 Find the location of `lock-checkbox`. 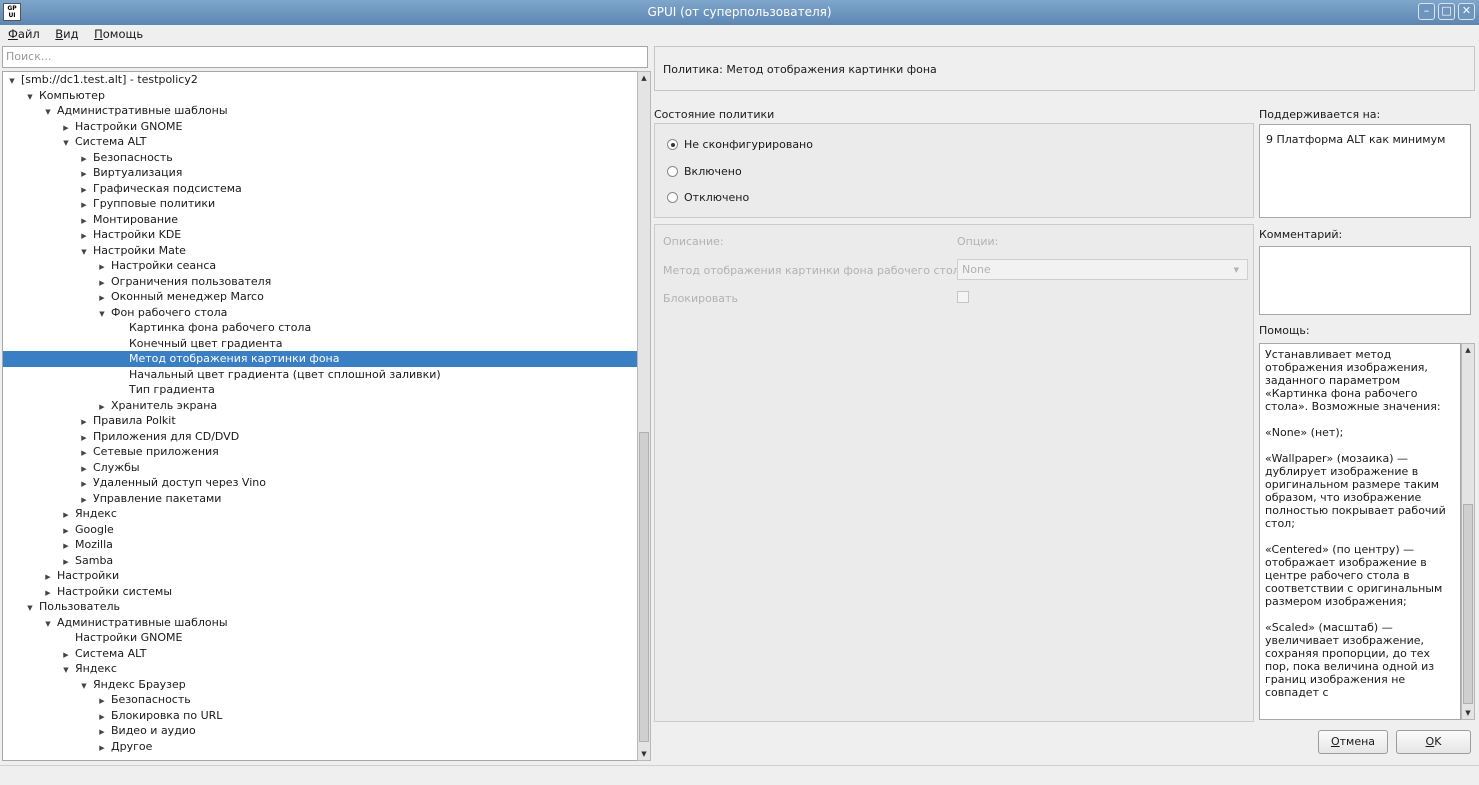

lock-checkbox is located at coordinates (963, 297).